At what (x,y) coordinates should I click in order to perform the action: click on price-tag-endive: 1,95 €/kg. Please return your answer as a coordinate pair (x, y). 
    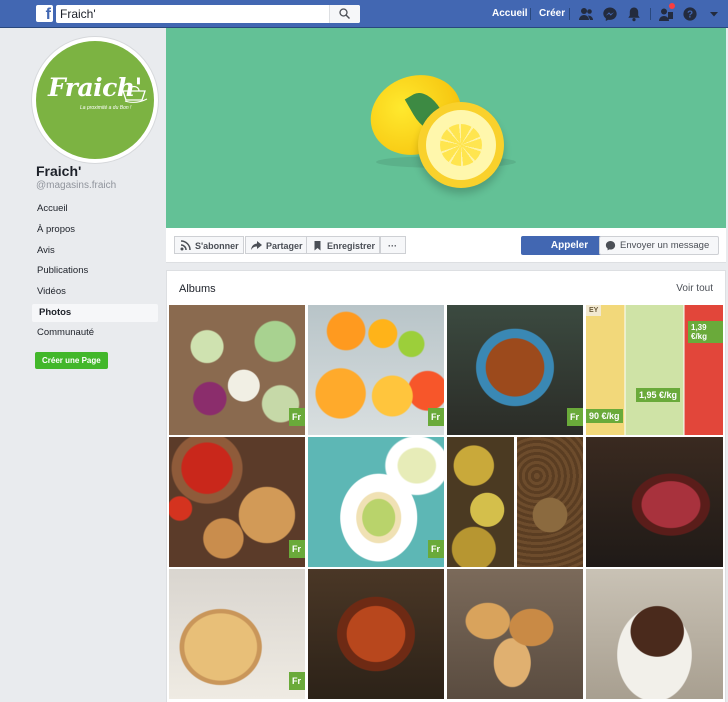
    Looking at the image, I should click on (658, 395).